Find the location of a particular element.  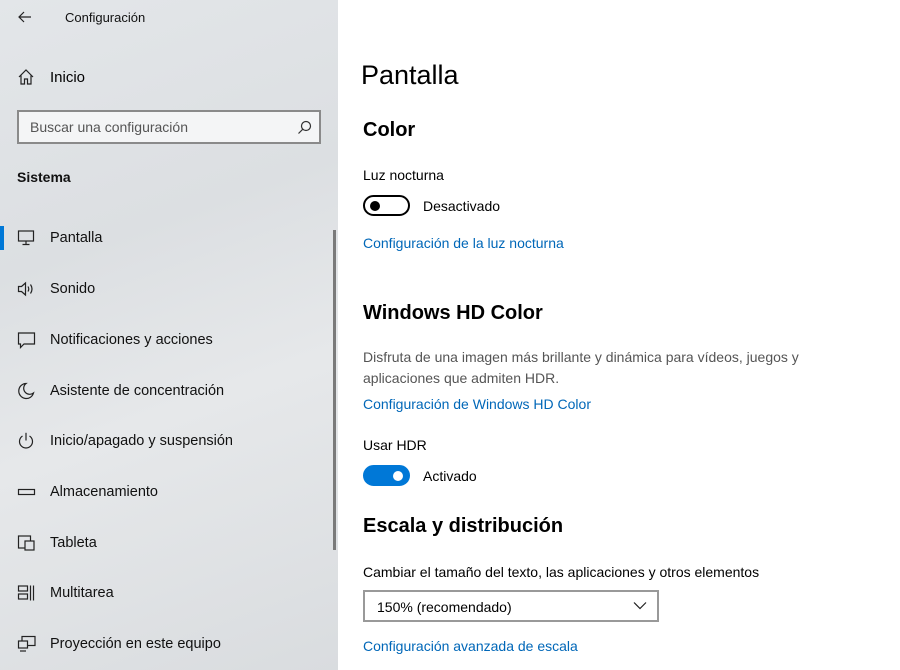

sidebar-item-concentracion: Asistente de concentración is located at coordinates (165, 391).